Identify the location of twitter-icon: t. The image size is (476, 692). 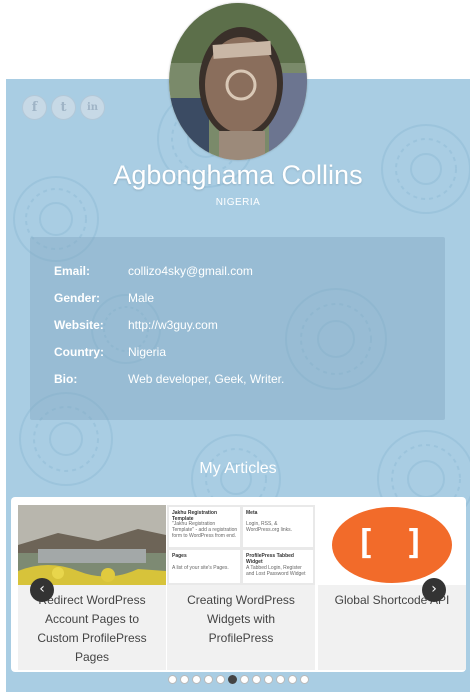
(63, 107).